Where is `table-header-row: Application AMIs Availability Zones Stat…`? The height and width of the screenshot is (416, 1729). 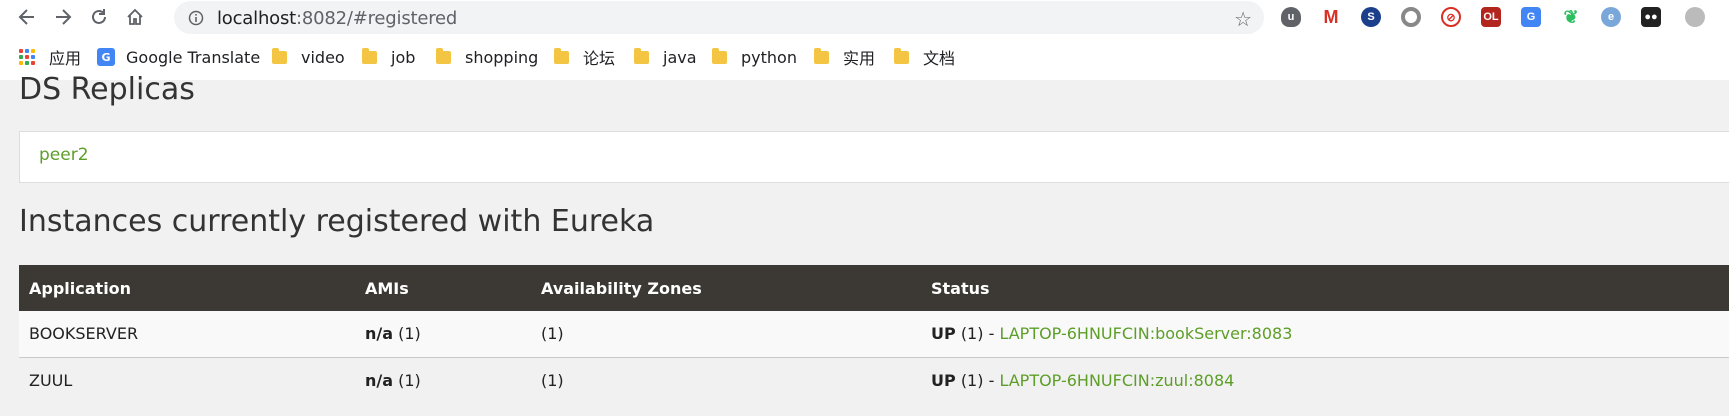
table-header-row: Application AMIs Availability Zones Stat… is located at coordinates (874, 288).